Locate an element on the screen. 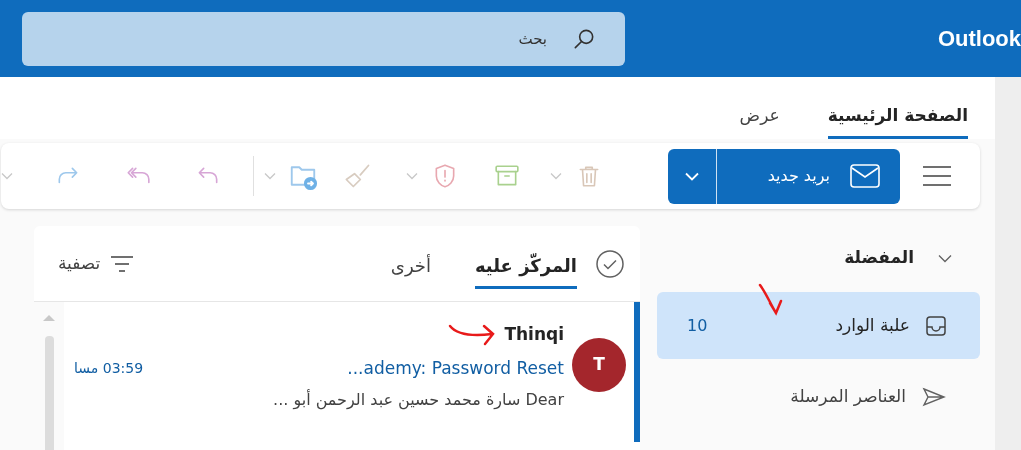 The height and width of the screenshot is (450, 1021). ribbon-tab: عرض is located at coordinates (759, 120).